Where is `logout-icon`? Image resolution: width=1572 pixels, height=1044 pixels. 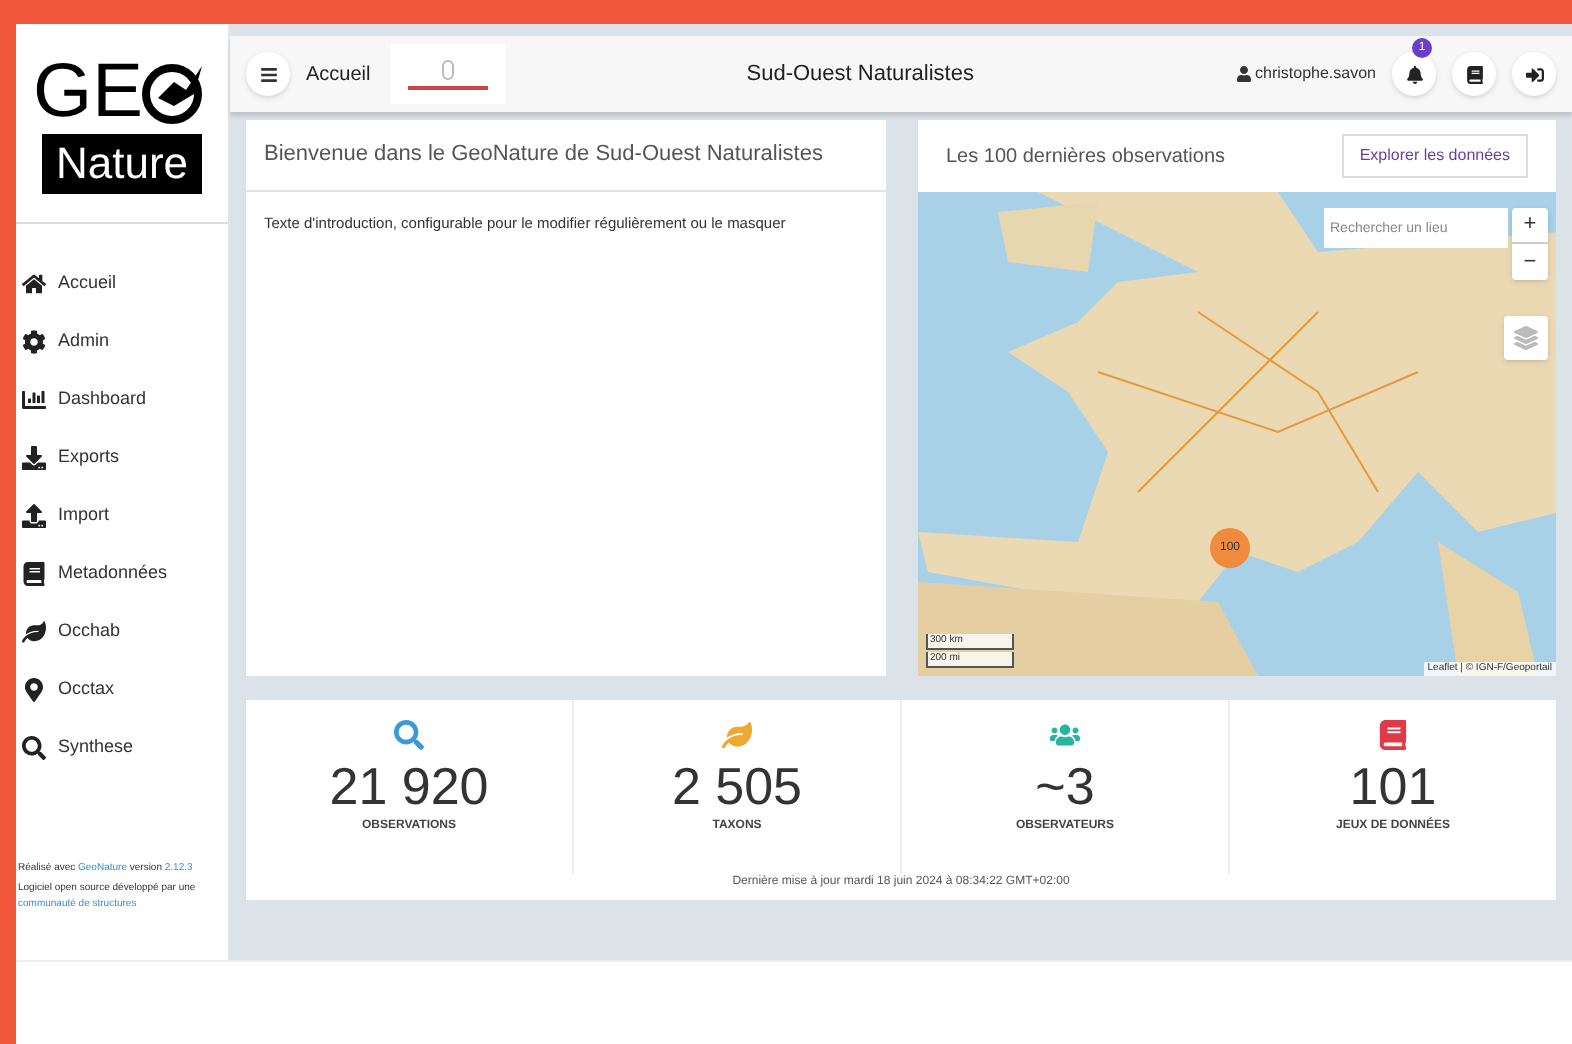 logout-icon is located at coordinates (1534, 74).